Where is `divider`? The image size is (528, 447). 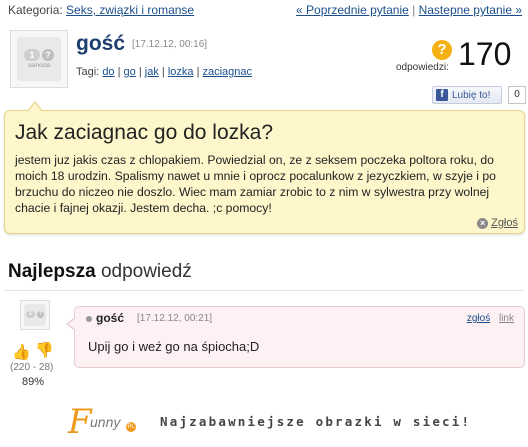 divider is located at coordinates (264, 290).